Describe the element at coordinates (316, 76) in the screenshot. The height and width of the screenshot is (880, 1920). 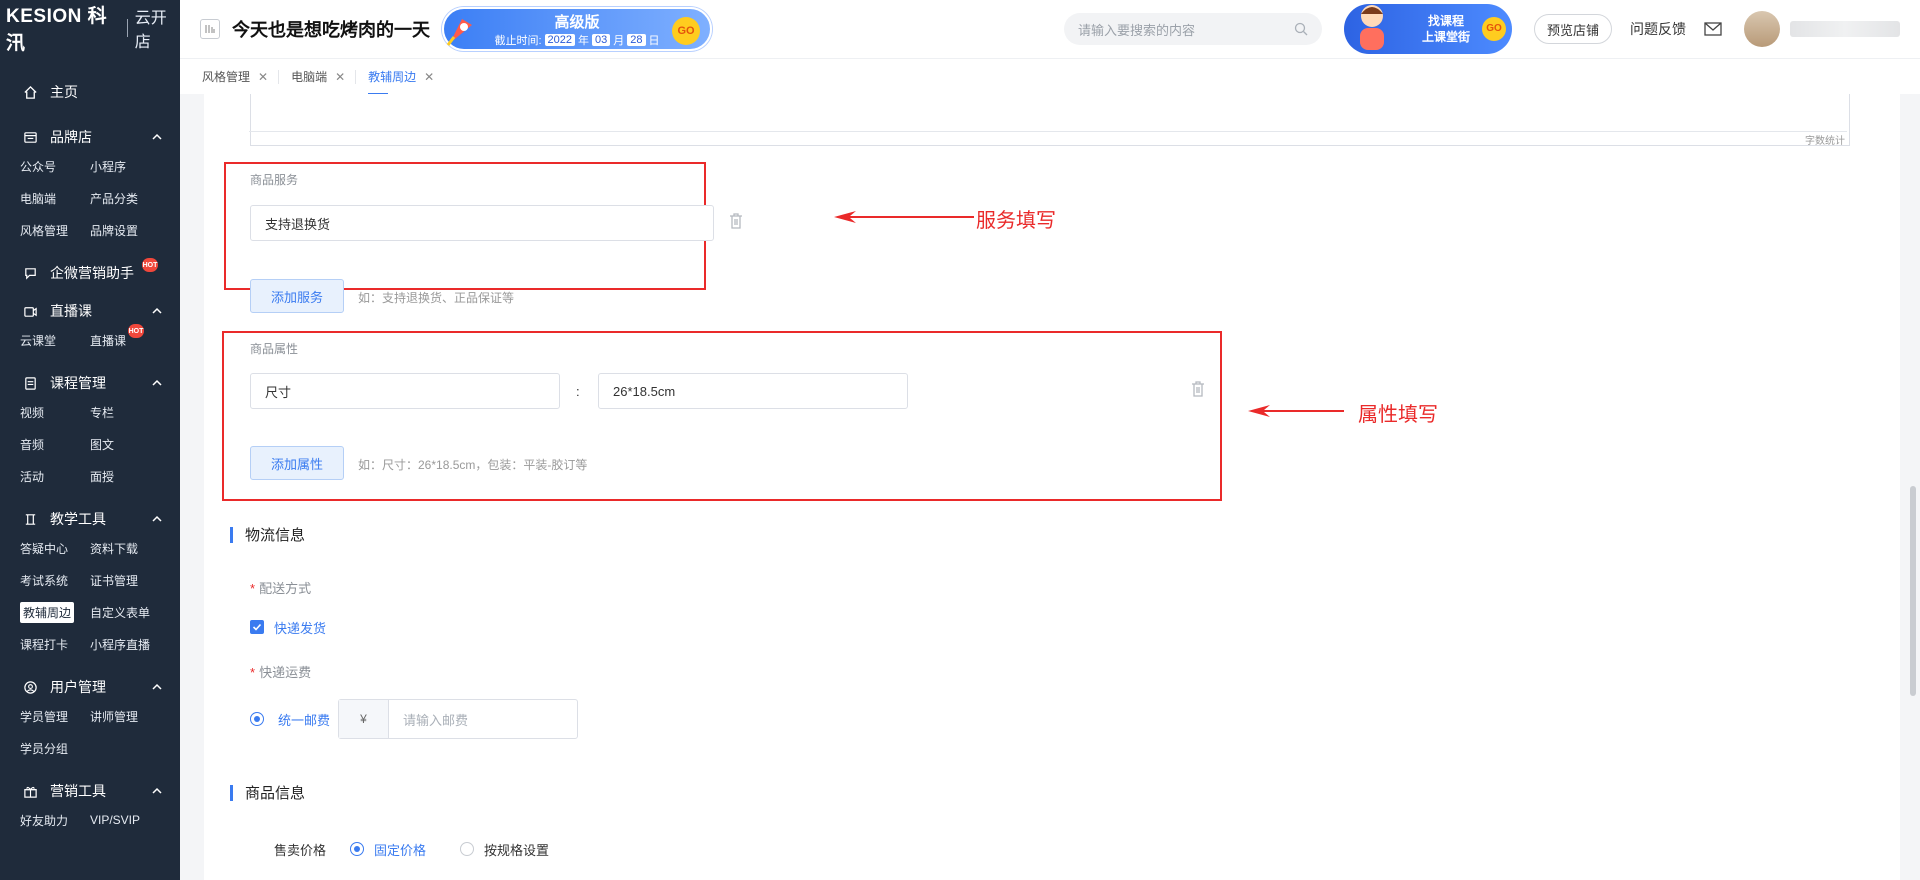
I see `tab-pc: 电脑端 ✕` at that location.